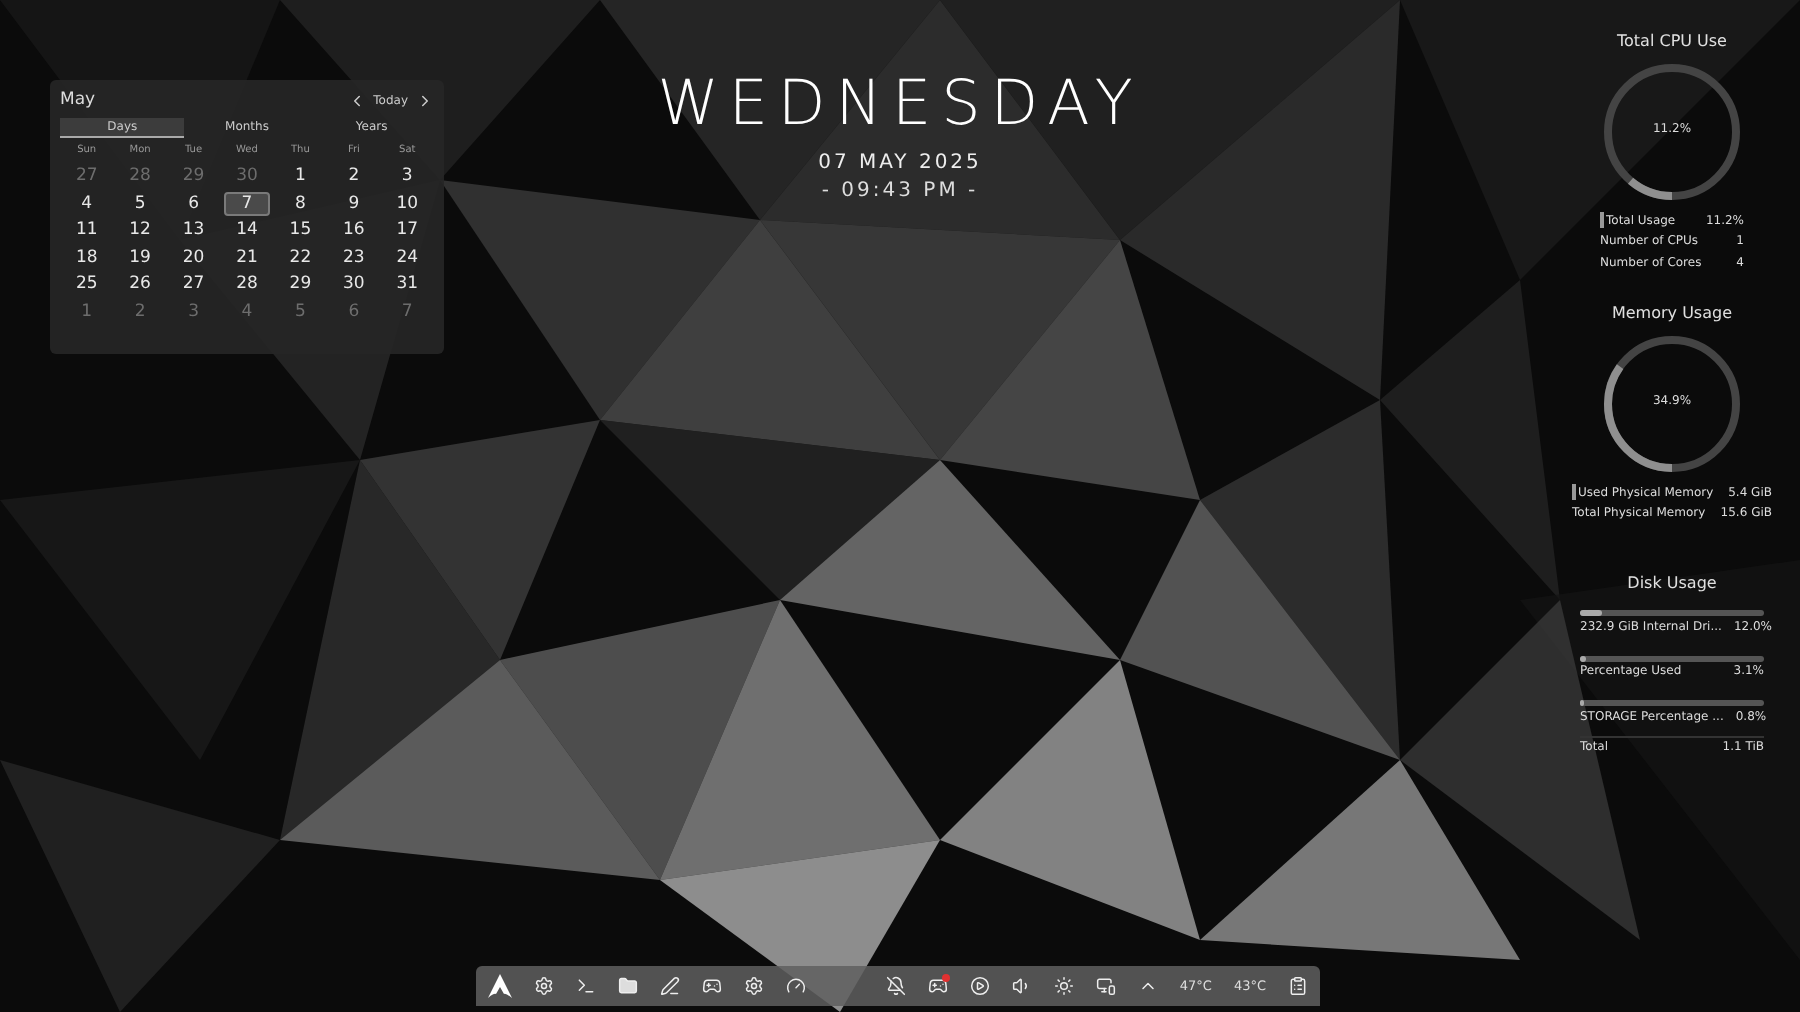  What do you see at coordinates (1672, 583) in the screenshot?
I see `widget-title: Disk Usage` at bounding box center [1672, 583].